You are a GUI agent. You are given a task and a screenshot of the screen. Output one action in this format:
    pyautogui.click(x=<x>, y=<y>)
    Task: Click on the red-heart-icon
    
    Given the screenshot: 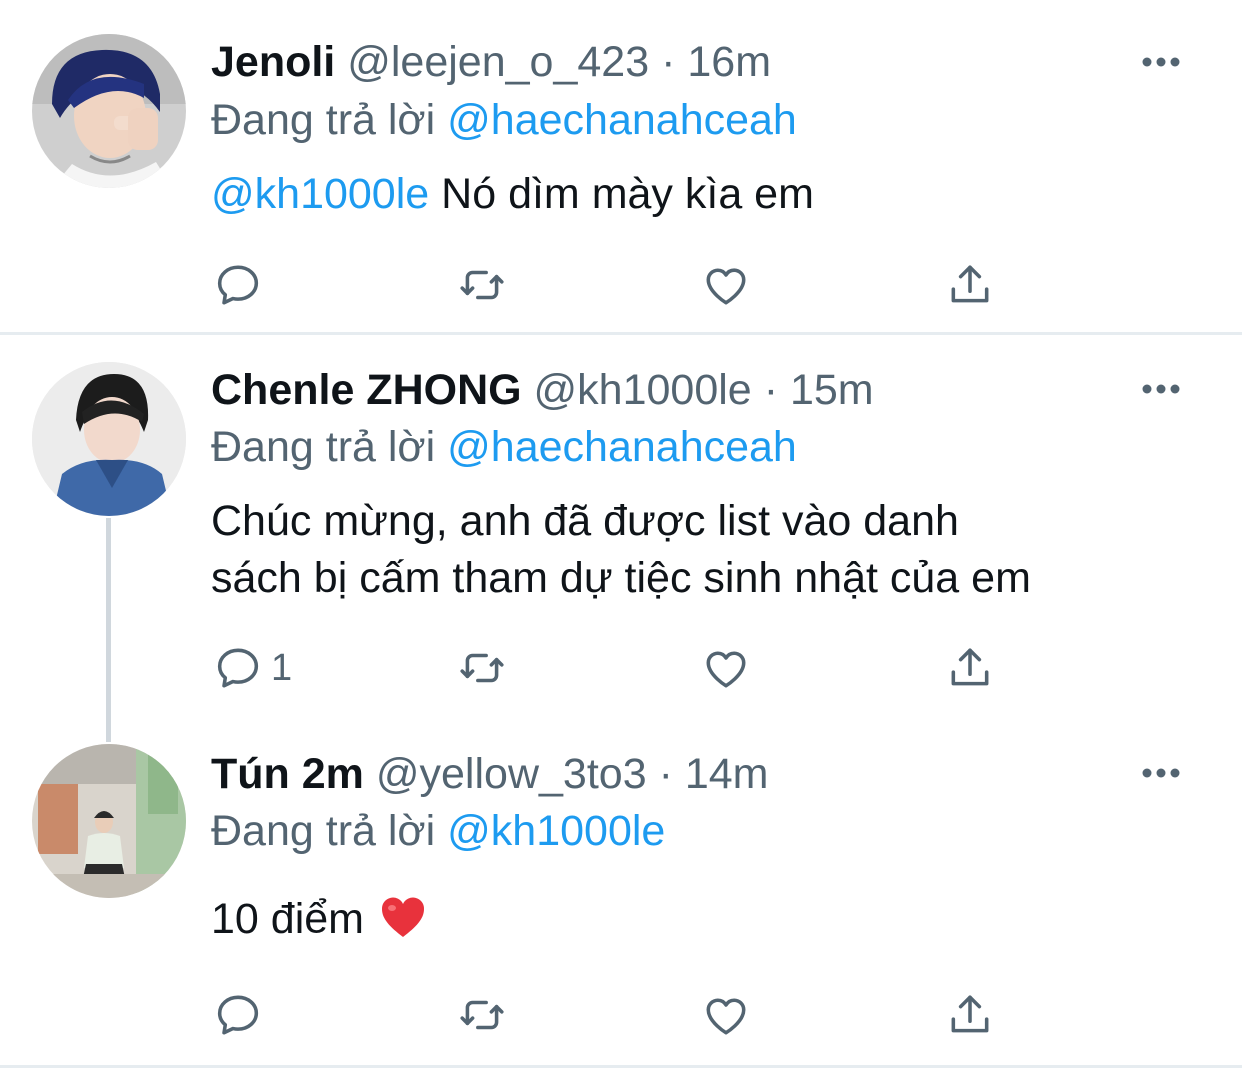 What is the action you would take?
    pyautogui.click(x=402, y=917)
    